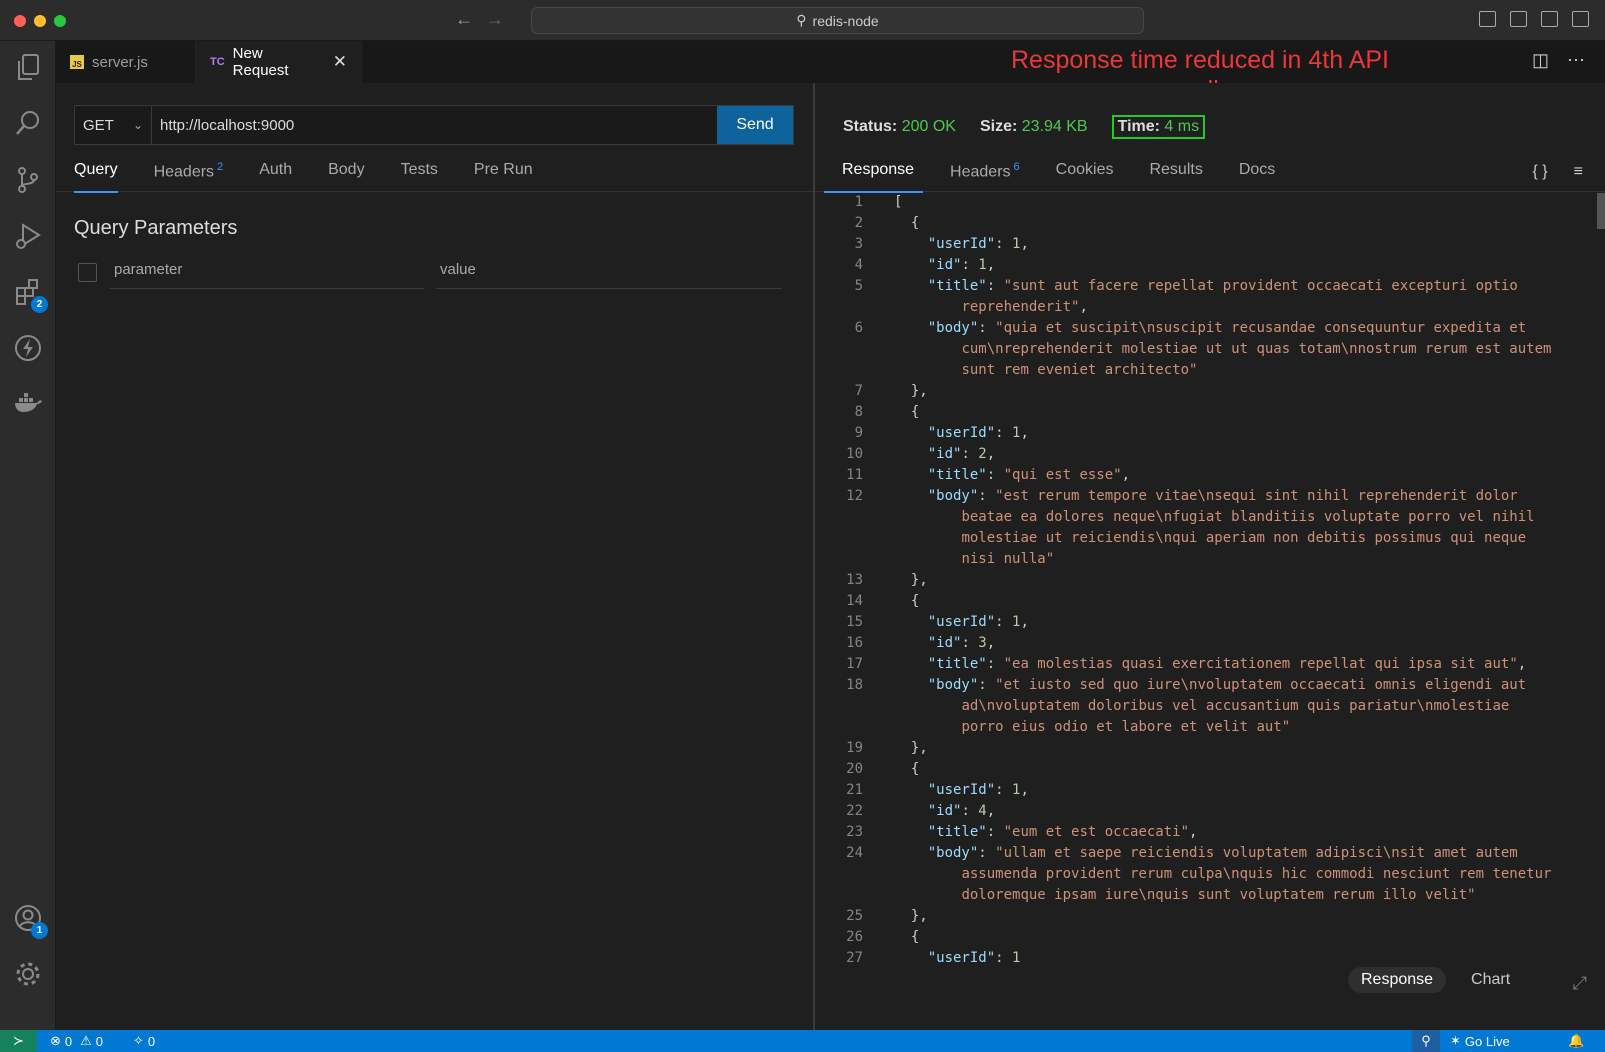  Describe the element at coordinates (28, 181) in the screenshot. I see `source-control-icon` at that location.